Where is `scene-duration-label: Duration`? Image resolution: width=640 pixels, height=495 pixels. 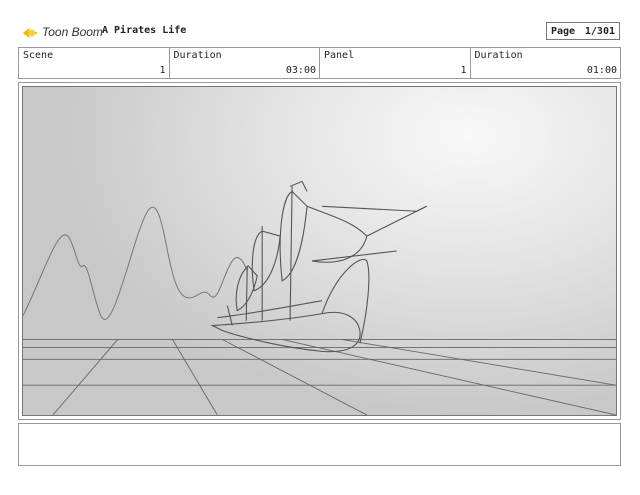
scene-duration-label: Duration is located at coordinates (197, 55).